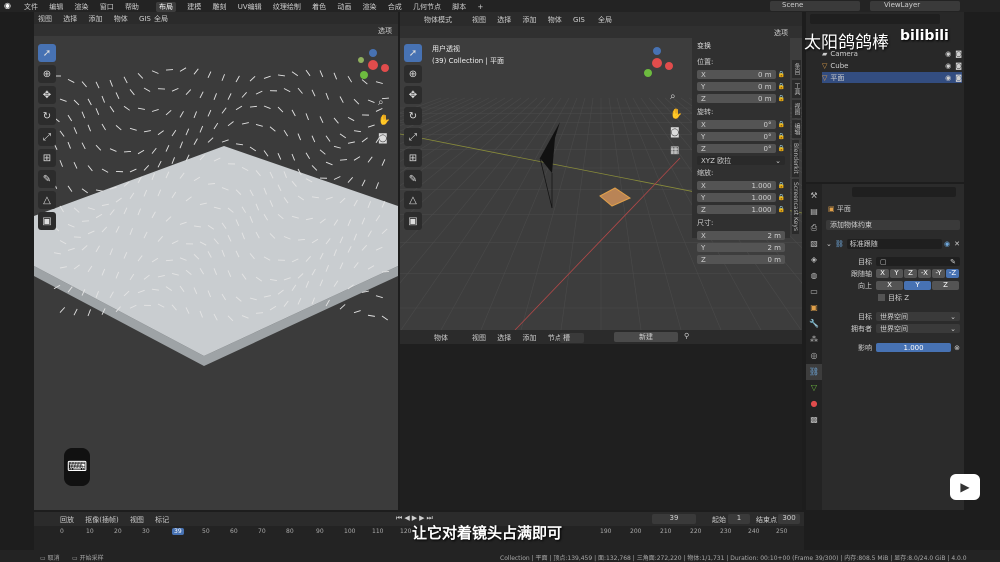 This screenshot has height=562, width=1000. I want to click on view-layer-tab-icon: ▧, so click(814, 244).